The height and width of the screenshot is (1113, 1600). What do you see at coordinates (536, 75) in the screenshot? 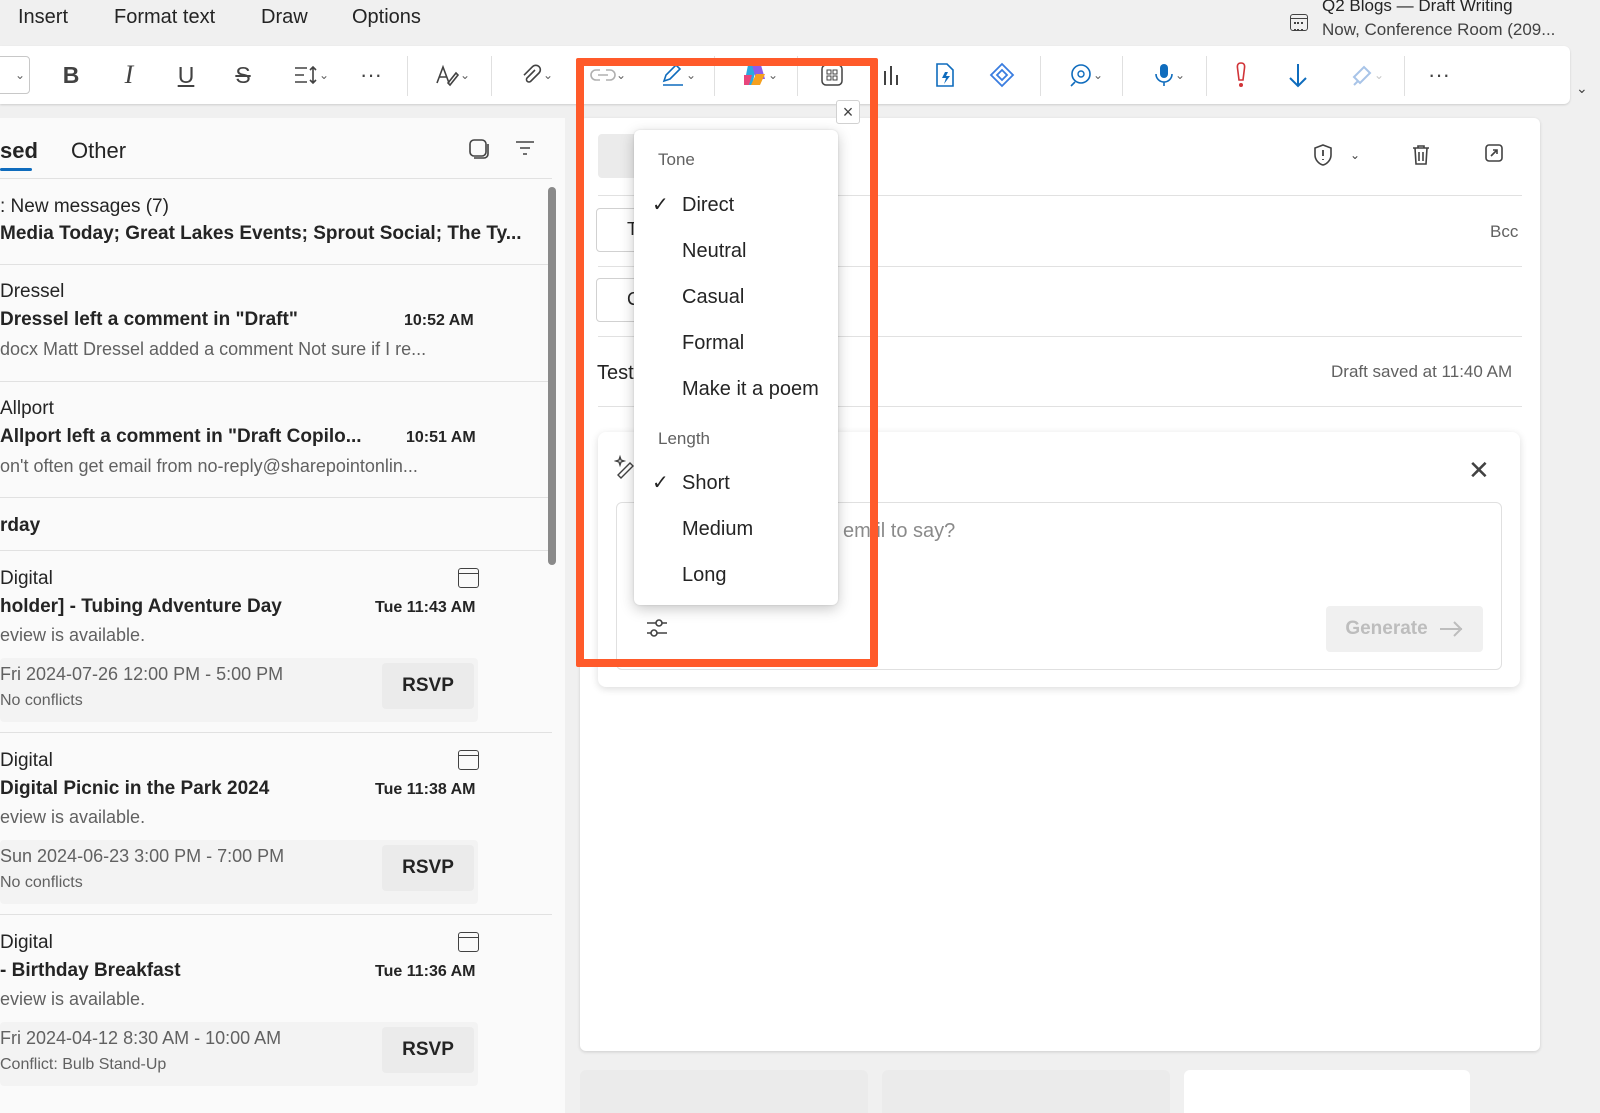
I see `attach-button: ⌄` at bounding box center [536, 75].